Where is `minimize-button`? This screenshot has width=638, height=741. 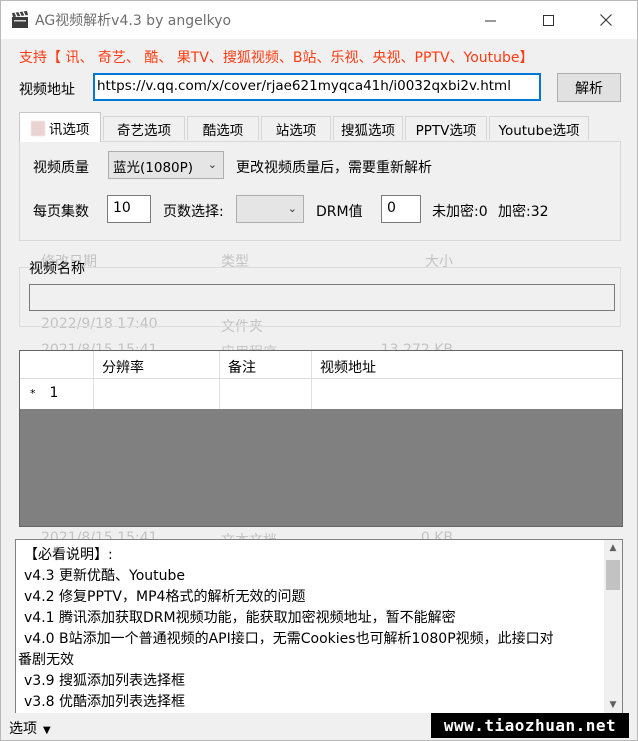 minimize-button is located at coordinates (490, 20).